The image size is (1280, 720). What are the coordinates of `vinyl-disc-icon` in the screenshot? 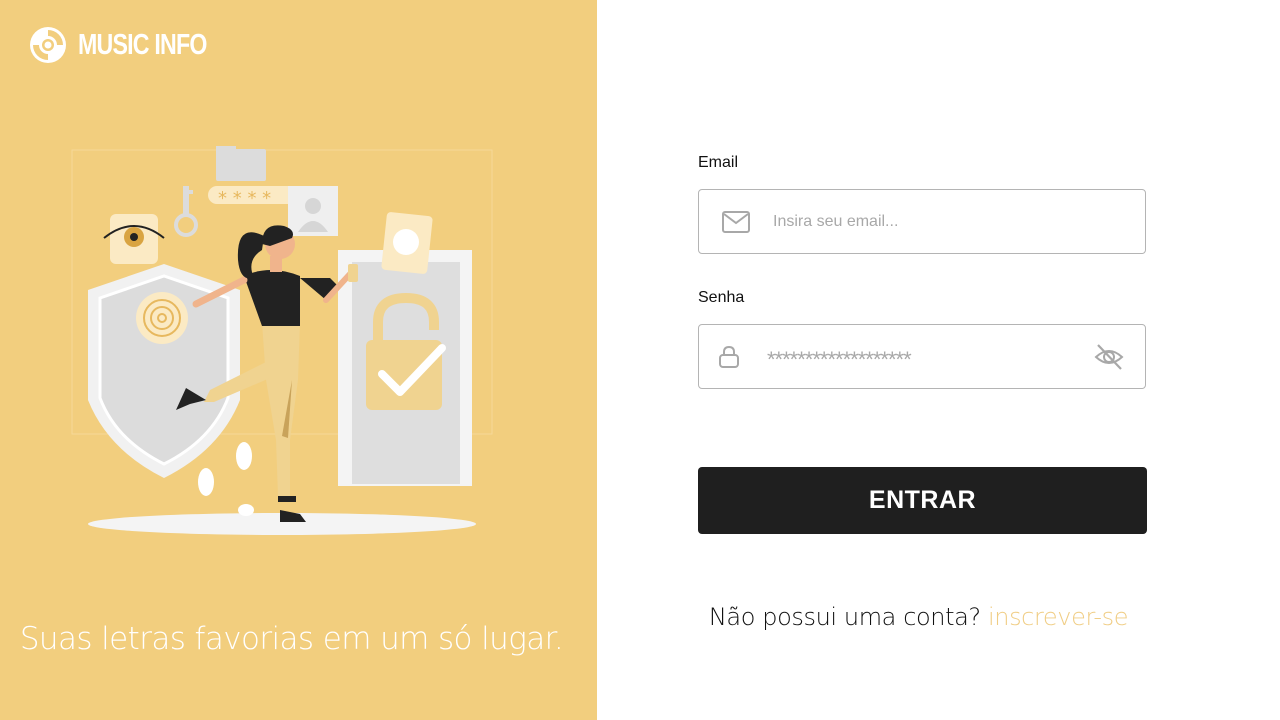 It's located at (48, 45).